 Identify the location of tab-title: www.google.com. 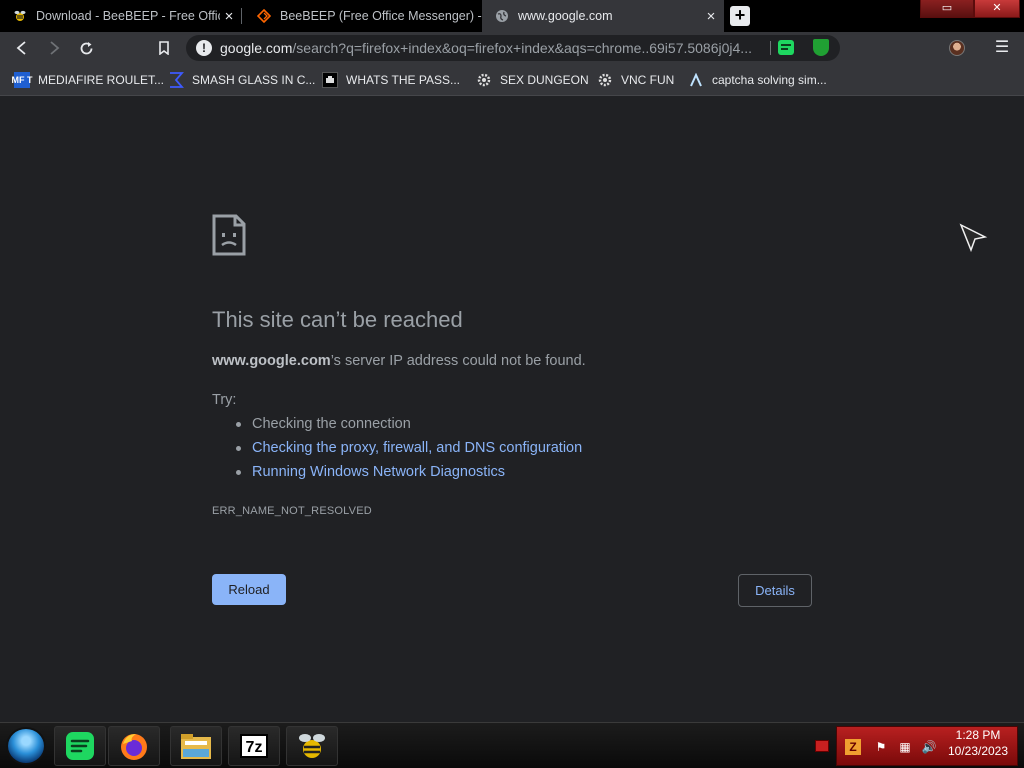
(565, 16).